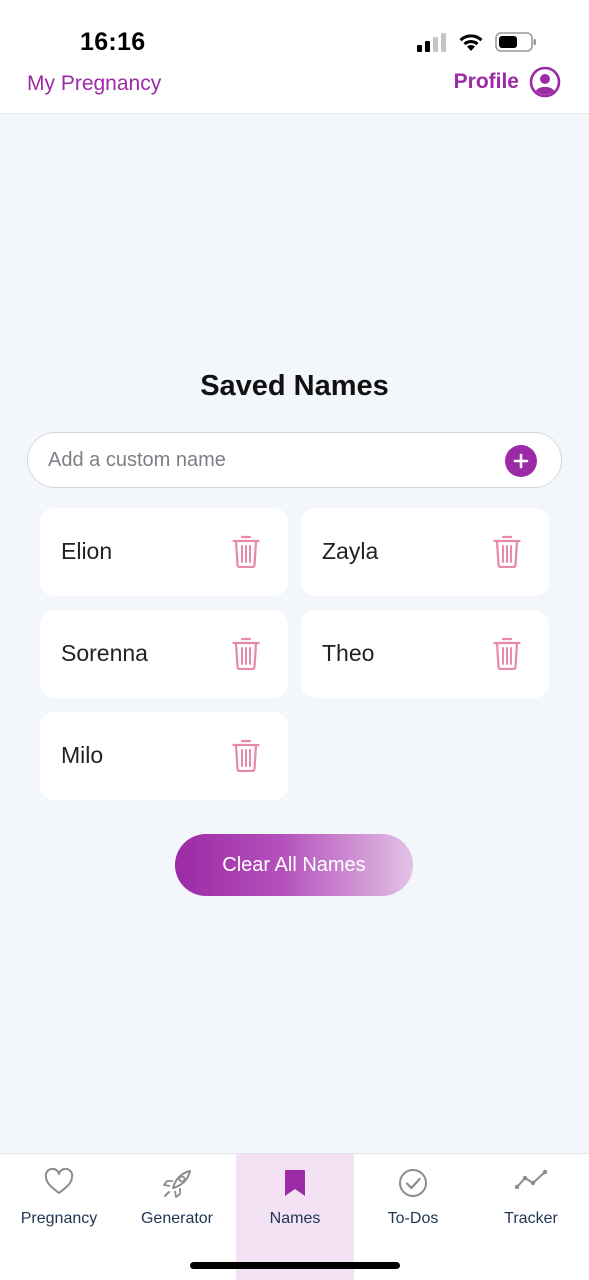 This screenshot has height=1280, width=589. What do you see at coordinates (294, 33) in the screenshot?
I see `status-bar: 16:16` at bounding box center [294, 33].